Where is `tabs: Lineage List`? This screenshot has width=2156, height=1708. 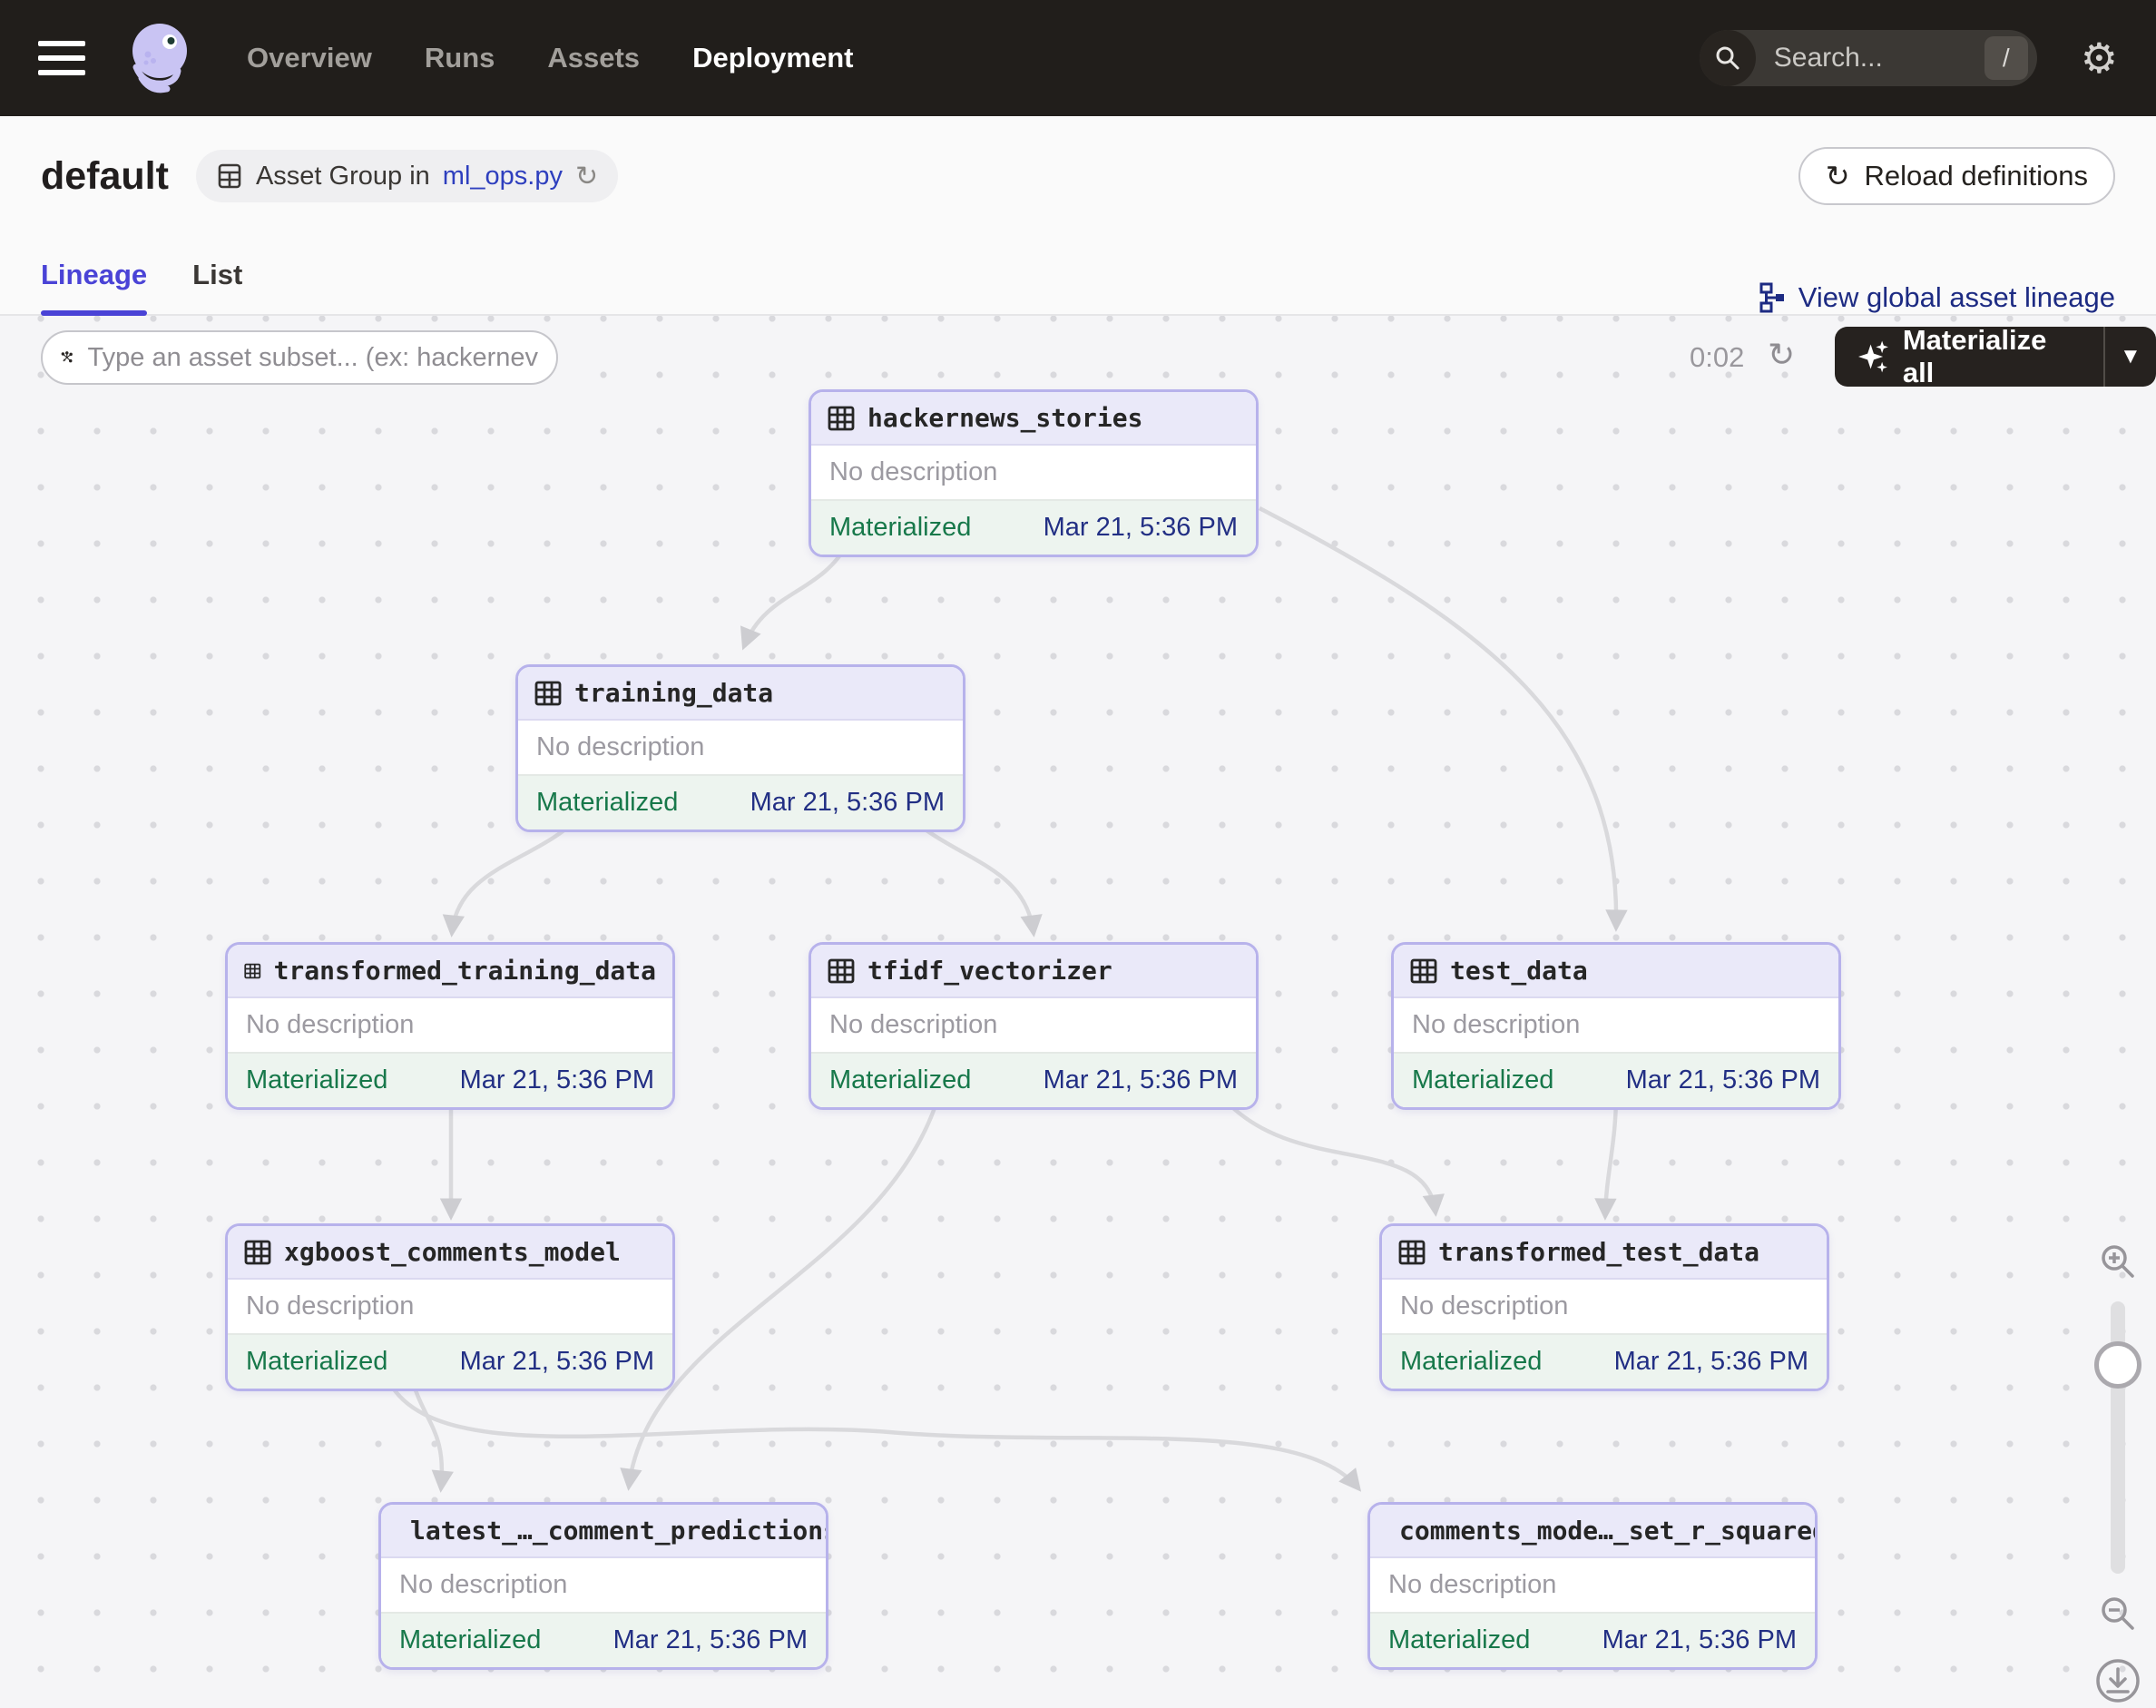
tabs: Lineage List is located at coordinates (141, 276).